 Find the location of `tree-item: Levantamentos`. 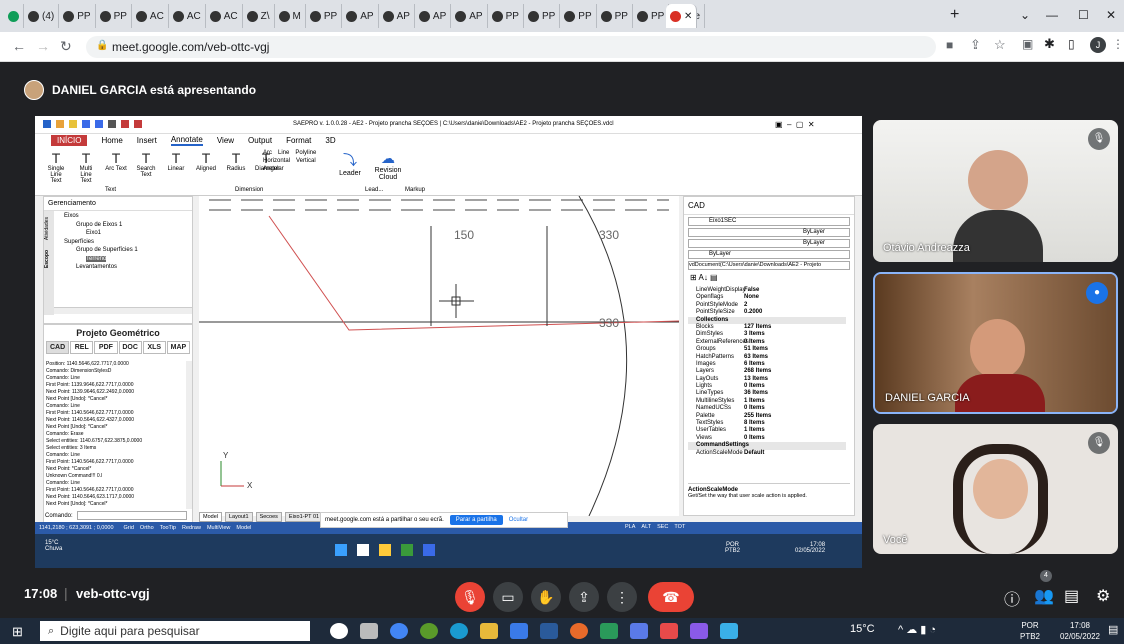

tree-item: Levantamentos is located at coordinates (98, 268).